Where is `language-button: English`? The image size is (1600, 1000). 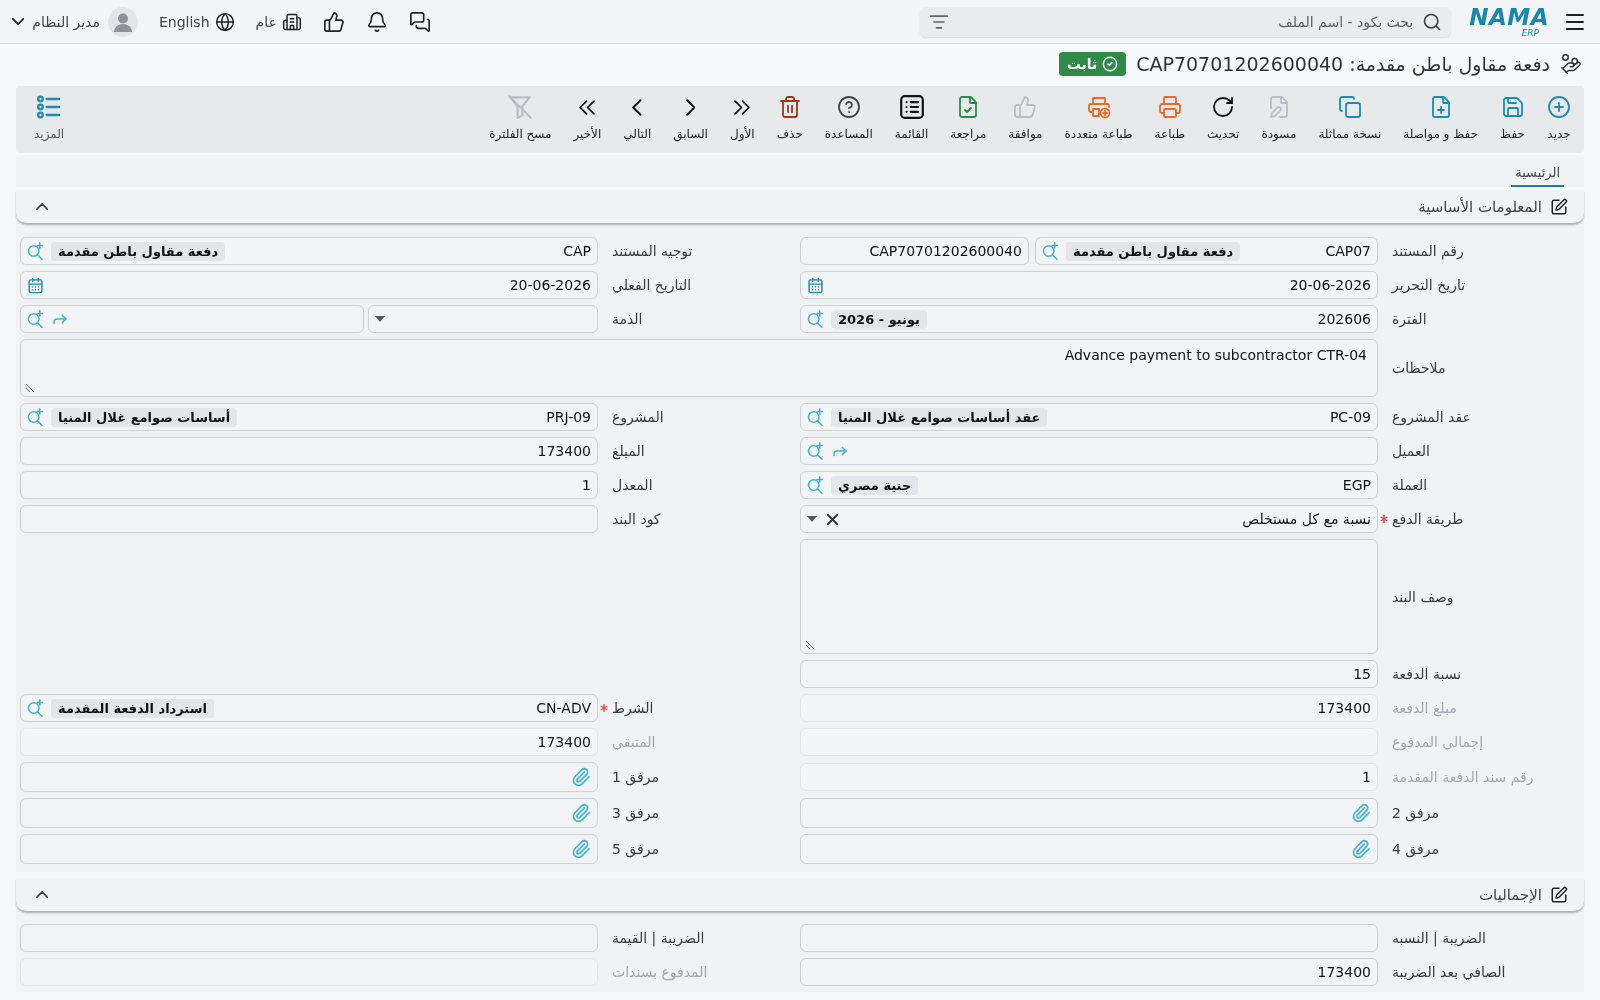
language-button: English is located at coordinates (196, 21).